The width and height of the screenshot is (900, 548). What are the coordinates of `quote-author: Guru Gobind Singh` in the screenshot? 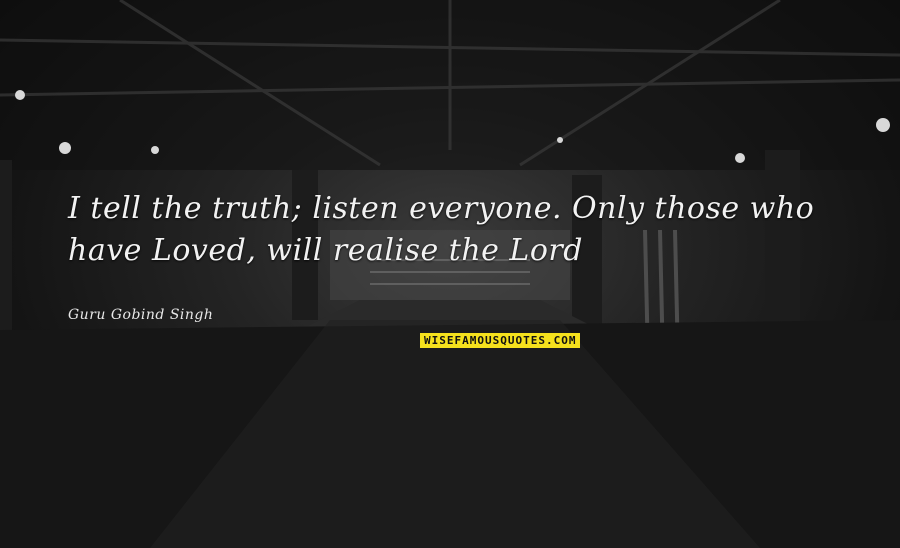 It's located at (141, 315).